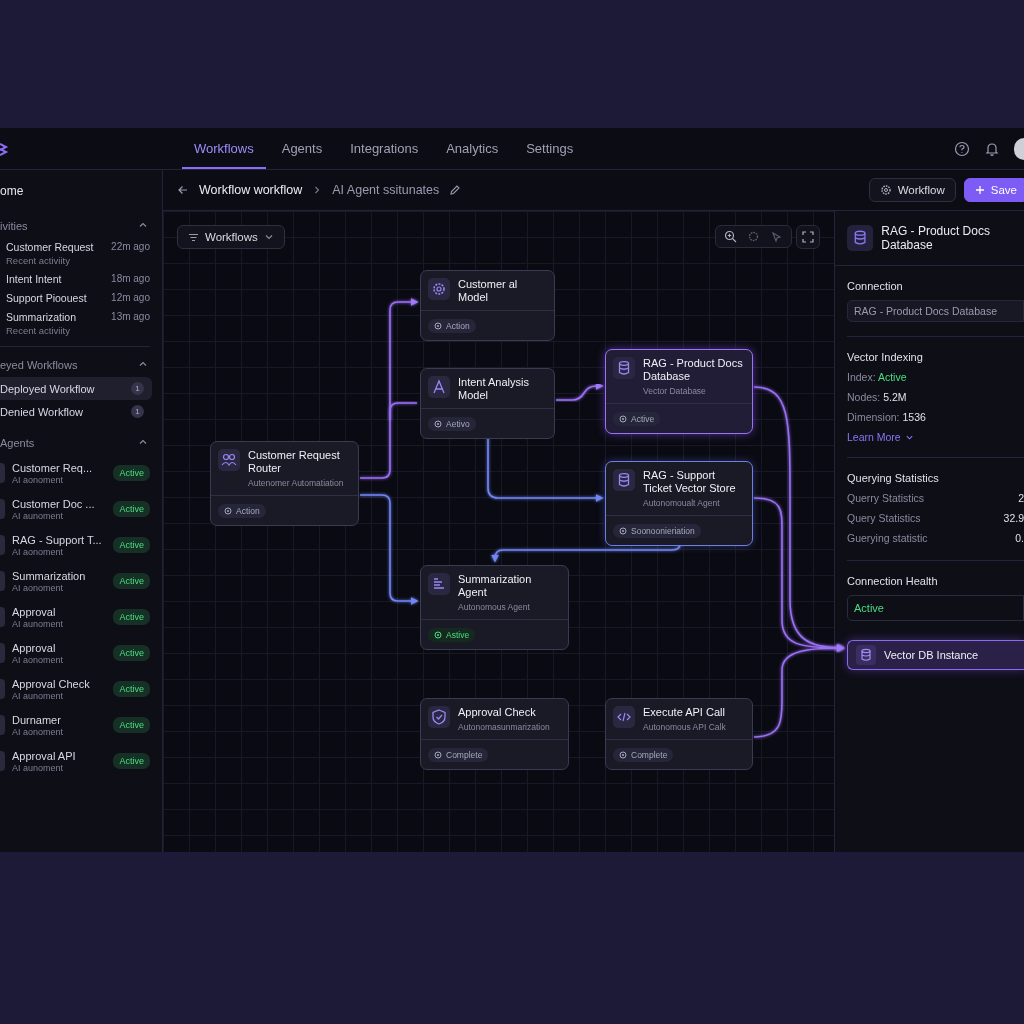  Describe the element at coordinates (877, 377) in the screenshot. I see `stat-row-text: Index: Active` at that location.